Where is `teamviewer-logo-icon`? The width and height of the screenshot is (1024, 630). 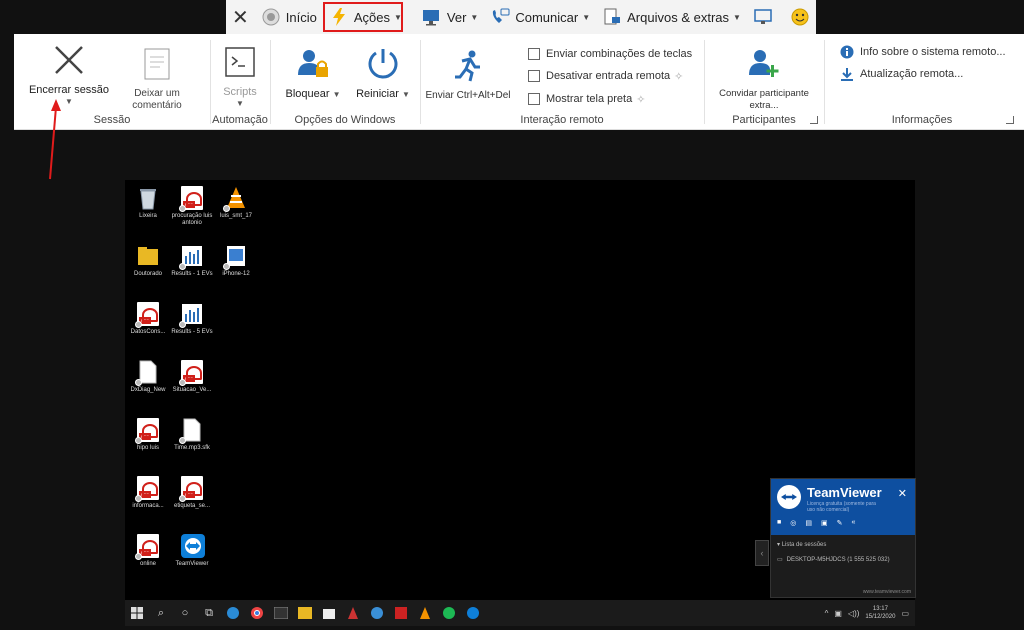
teamviewer-logo-icon is located at coordinates (789, 497).